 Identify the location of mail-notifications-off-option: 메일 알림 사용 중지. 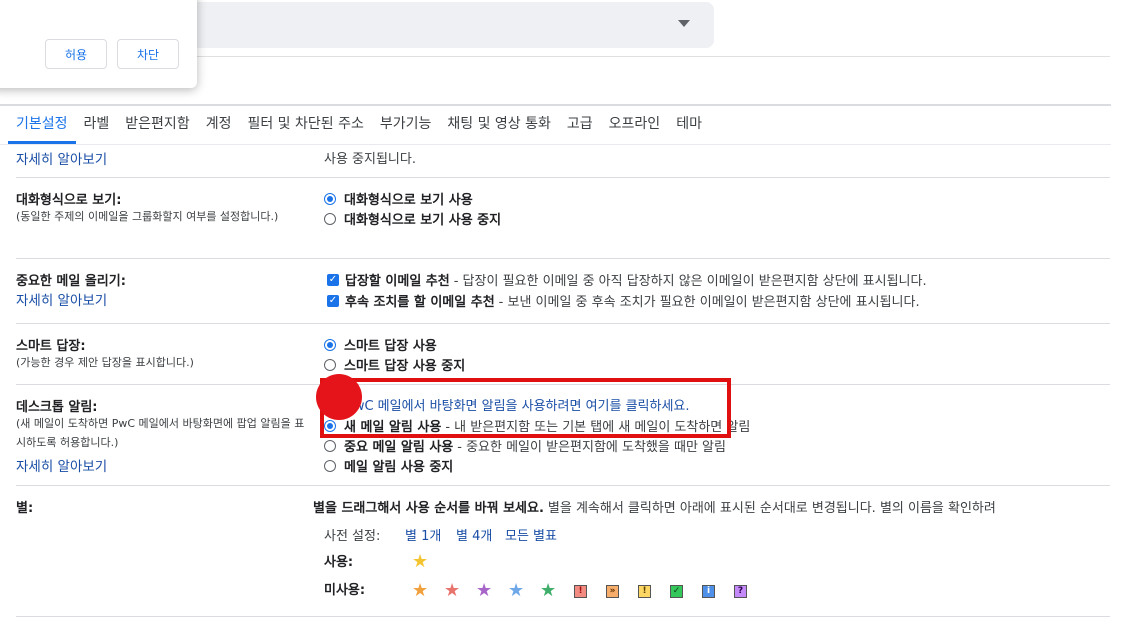
(388, 465).